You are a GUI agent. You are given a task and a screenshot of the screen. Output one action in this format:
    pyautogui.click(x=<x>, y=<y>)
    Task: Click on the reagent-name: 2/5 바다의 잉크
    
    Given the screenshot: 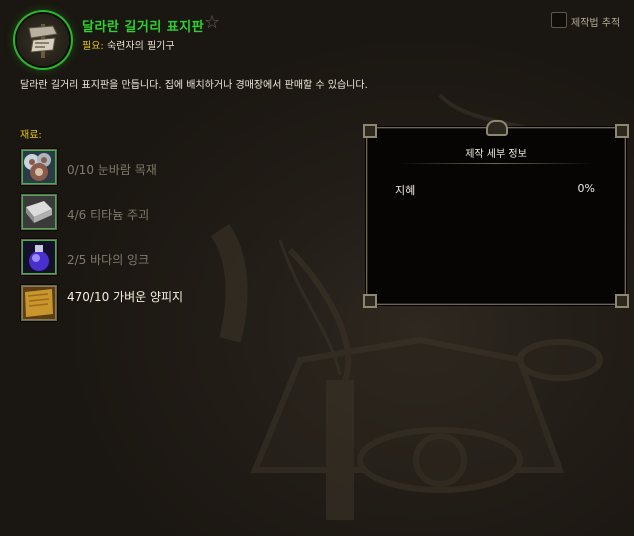 What is the action you would take?
    pyautogui.click(x=108, y=260)
    